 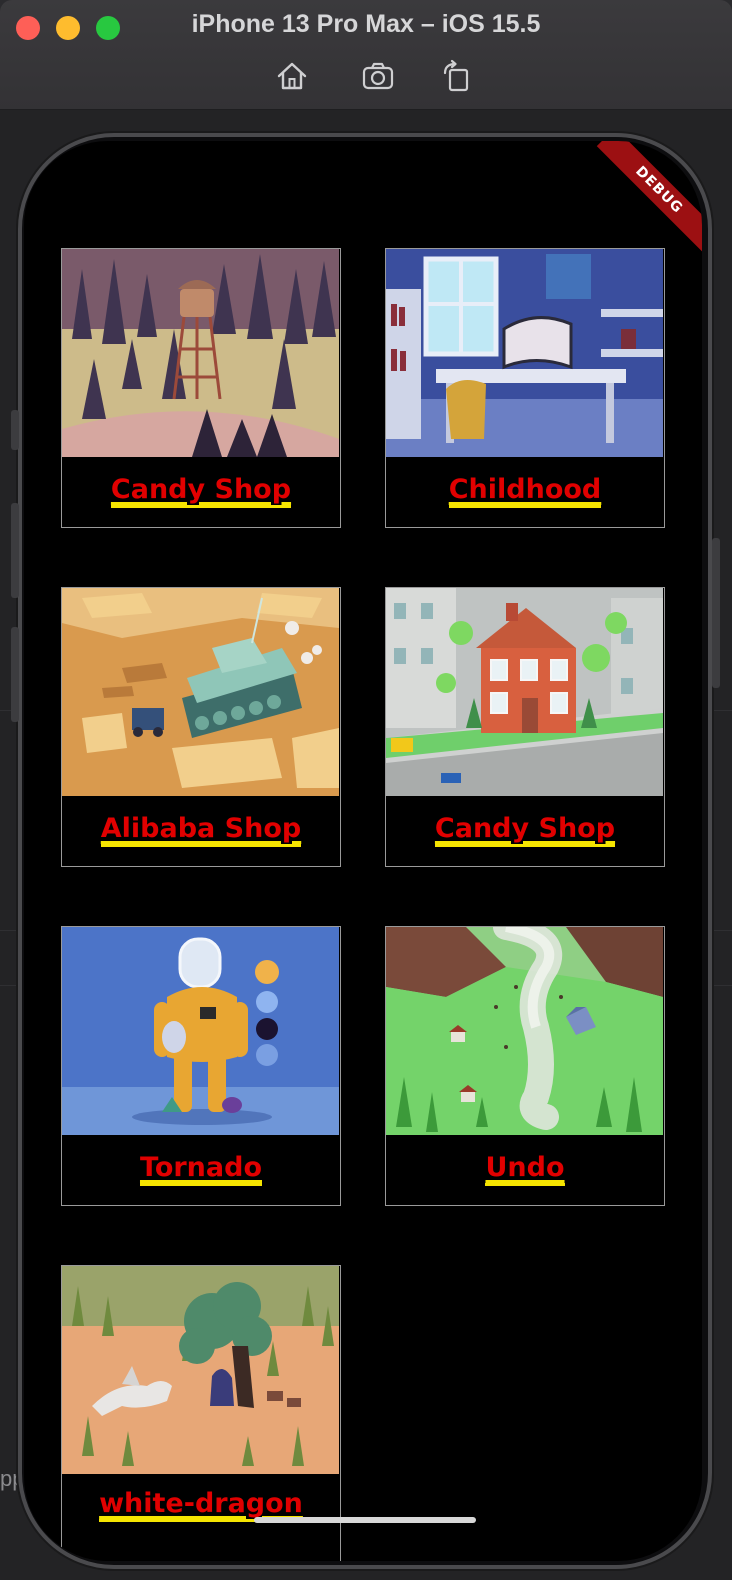 I want to click on grid-card: Tornado, so click(x=201, y=1066).